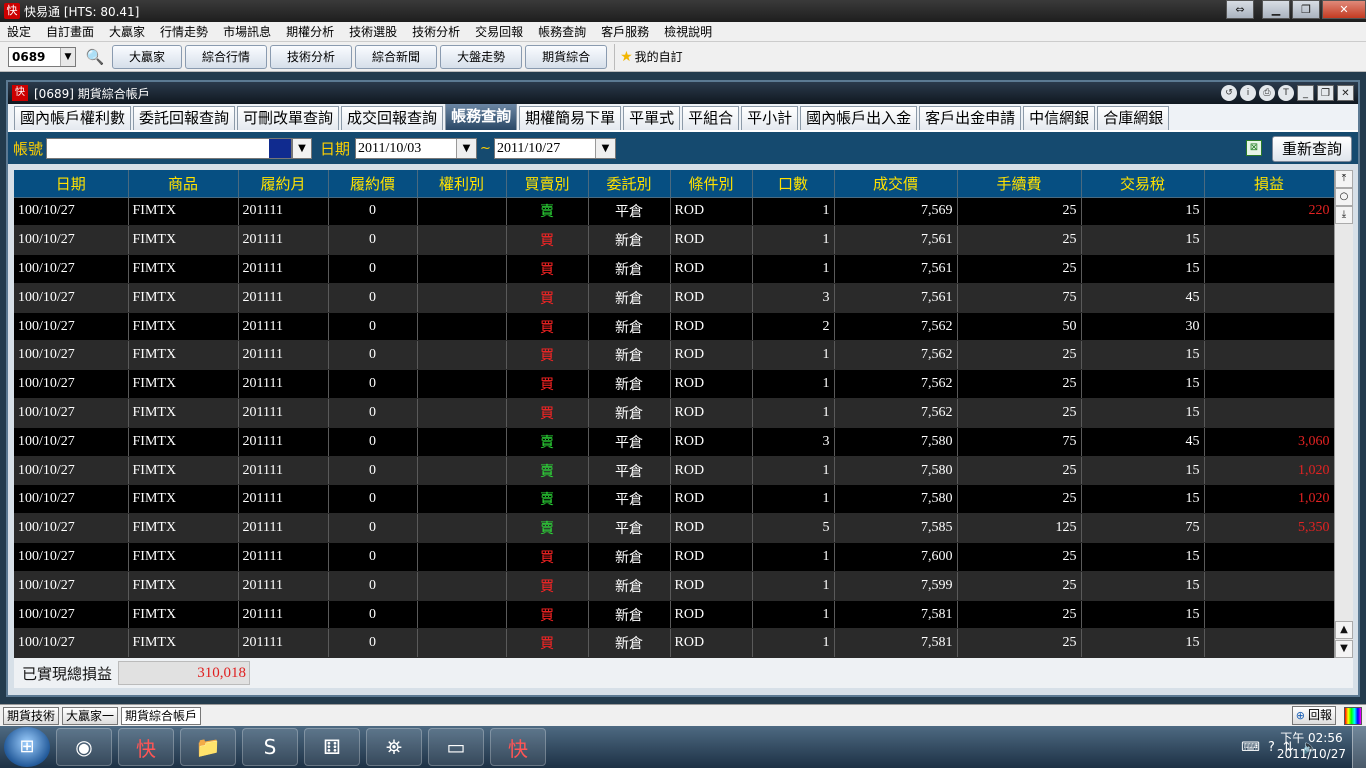 The height and width of the screenshot is (768, 1366). Describe the element at coordinates (247, 31) in the screenshot. I see `menu-item: 市場訊息` at that location.